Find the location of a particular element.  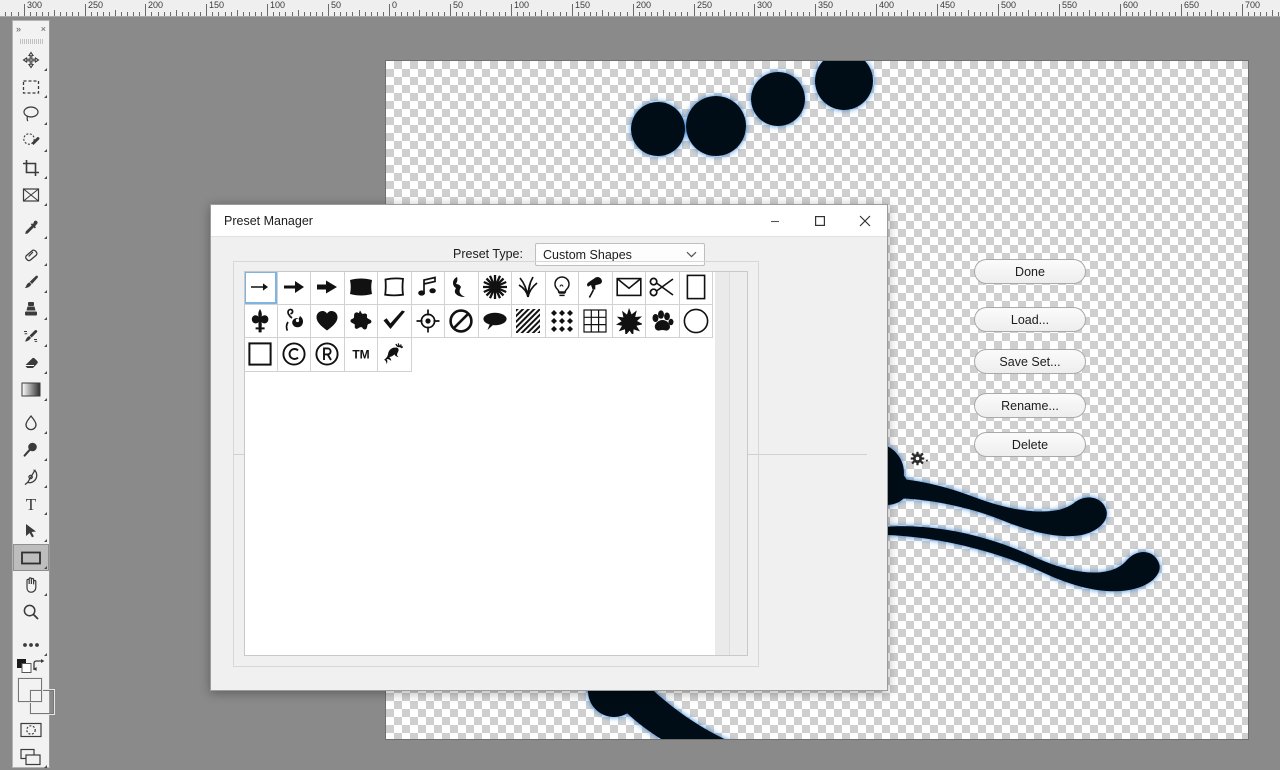

shape-scissors is located at coordinates (663, 288).